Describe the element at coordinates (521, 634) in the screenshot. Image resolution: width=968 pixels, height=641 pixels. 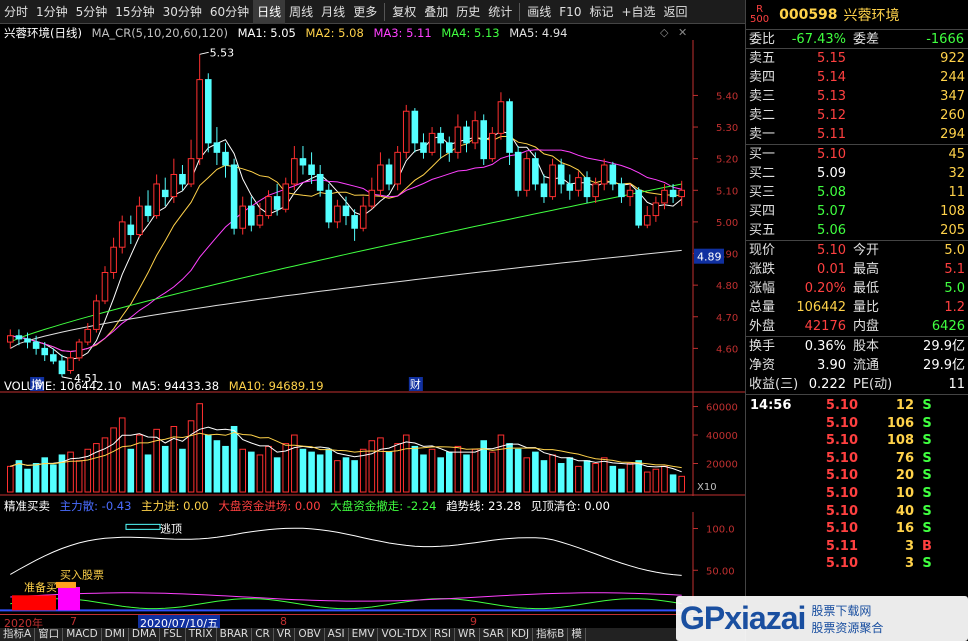
I see `bottom-tab-17: KDJ` at that location.